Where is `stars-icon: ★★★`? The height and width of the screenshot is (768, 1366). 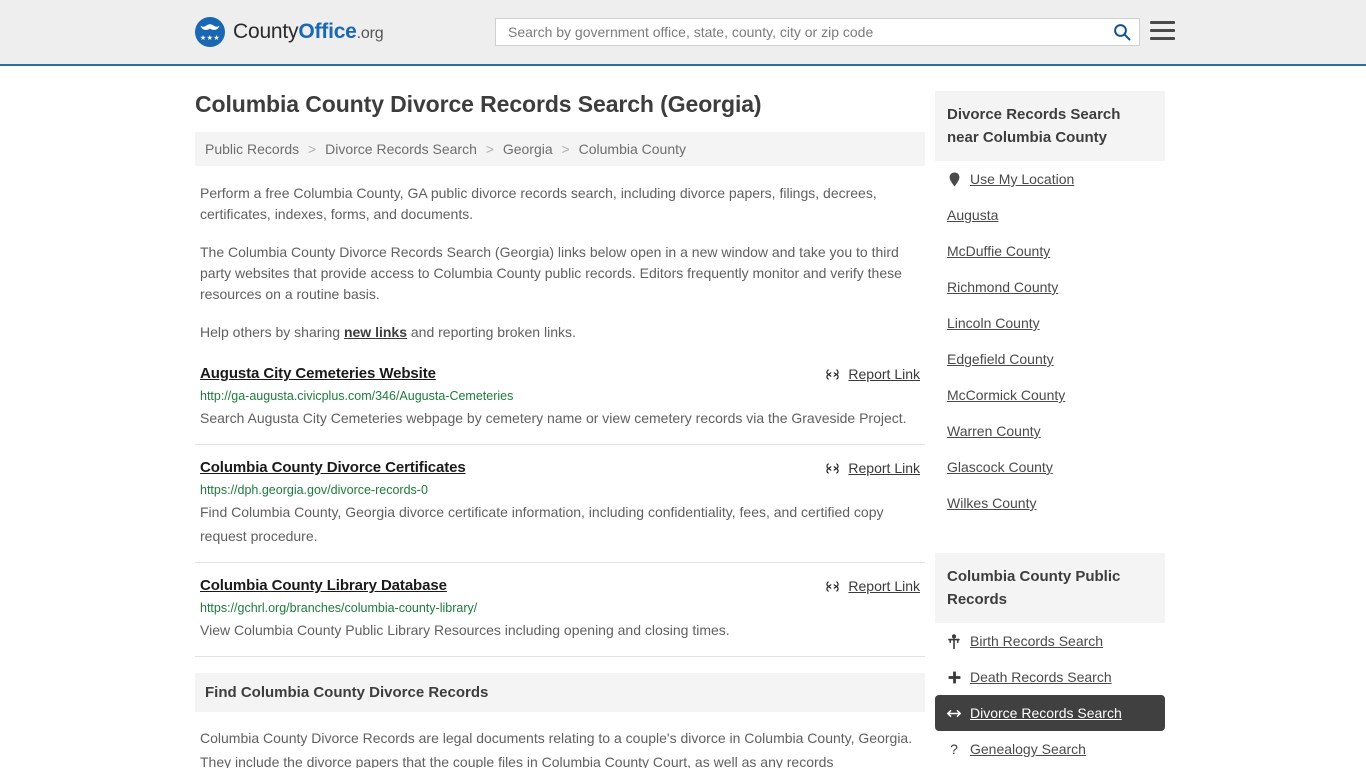 stars-icon: ★★★ is located at coordinates (210, 38).